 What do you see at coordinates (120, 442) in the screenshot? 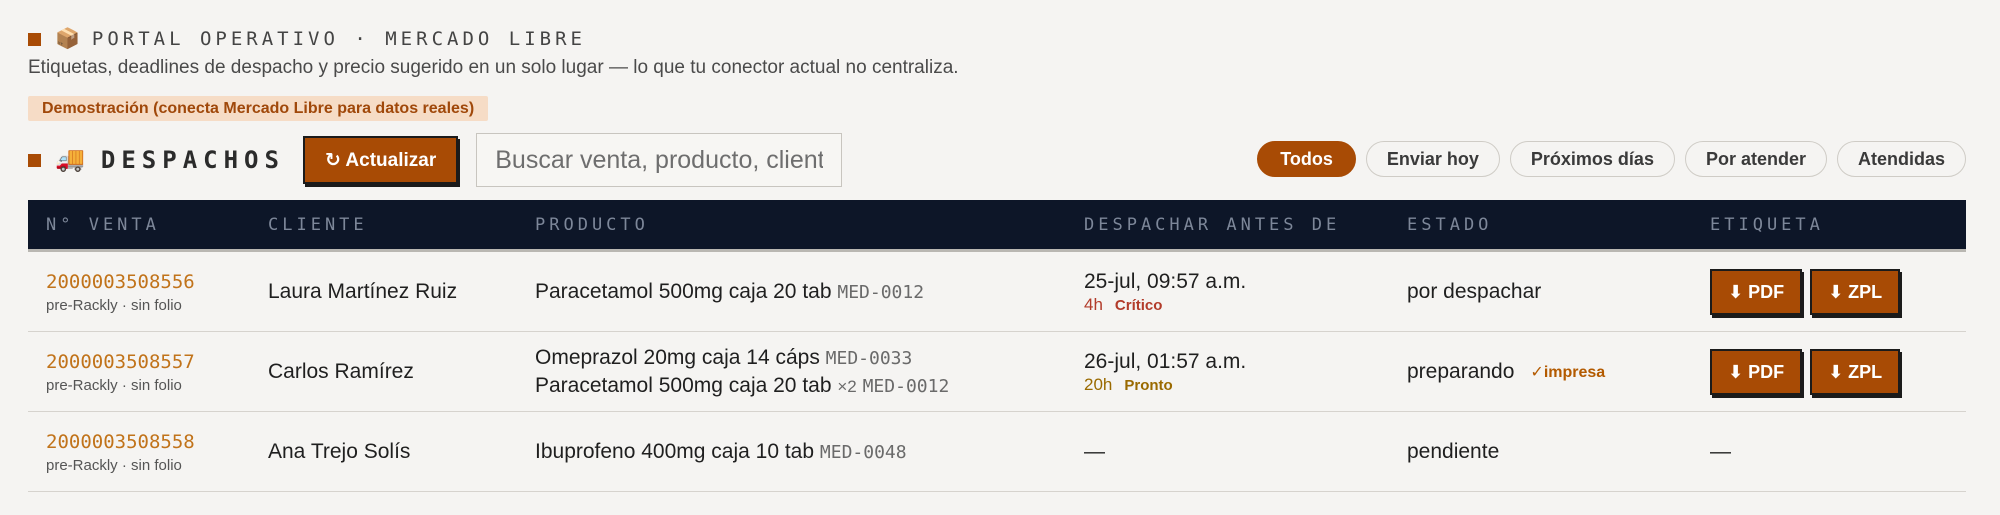
I see `order-id-link: 2000003508558` at bounding box center [120, 442].